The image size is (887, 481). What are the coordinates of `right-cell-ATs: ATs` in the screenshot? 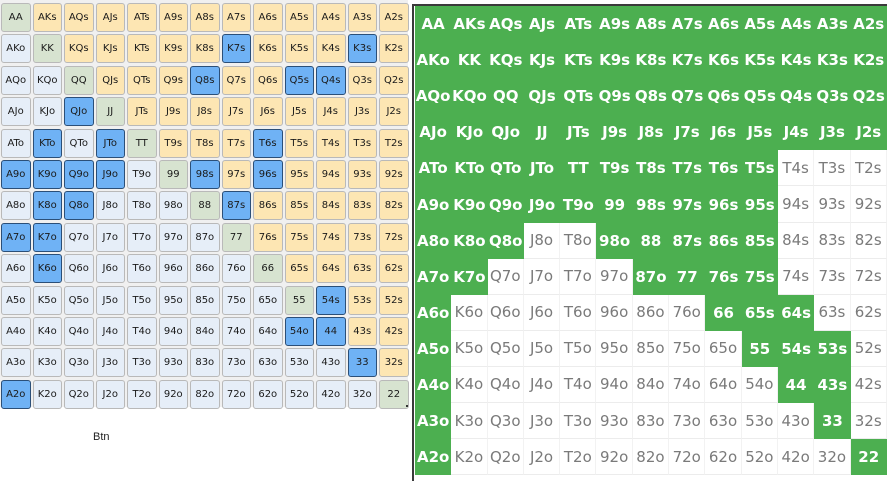 It's located at (578, 24).